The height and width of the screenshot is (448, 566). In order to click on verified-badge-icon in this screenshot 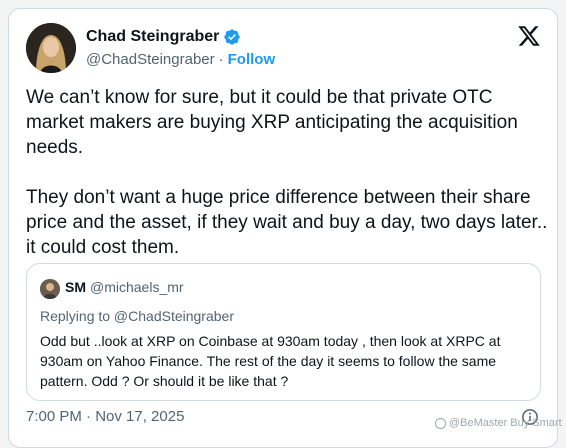, I will do `click(232, 37)`.